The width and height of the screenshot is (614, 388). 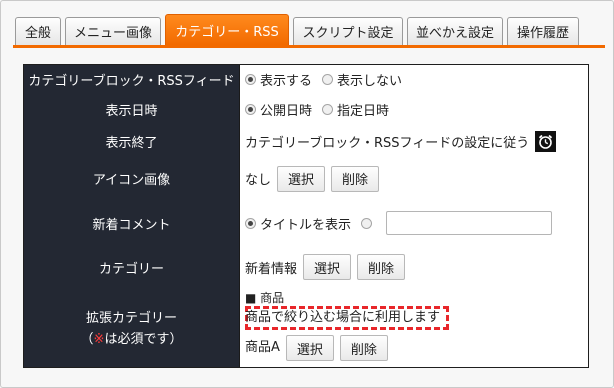 I want to click on row-header: 表示日時, so click(x=132, y=109).